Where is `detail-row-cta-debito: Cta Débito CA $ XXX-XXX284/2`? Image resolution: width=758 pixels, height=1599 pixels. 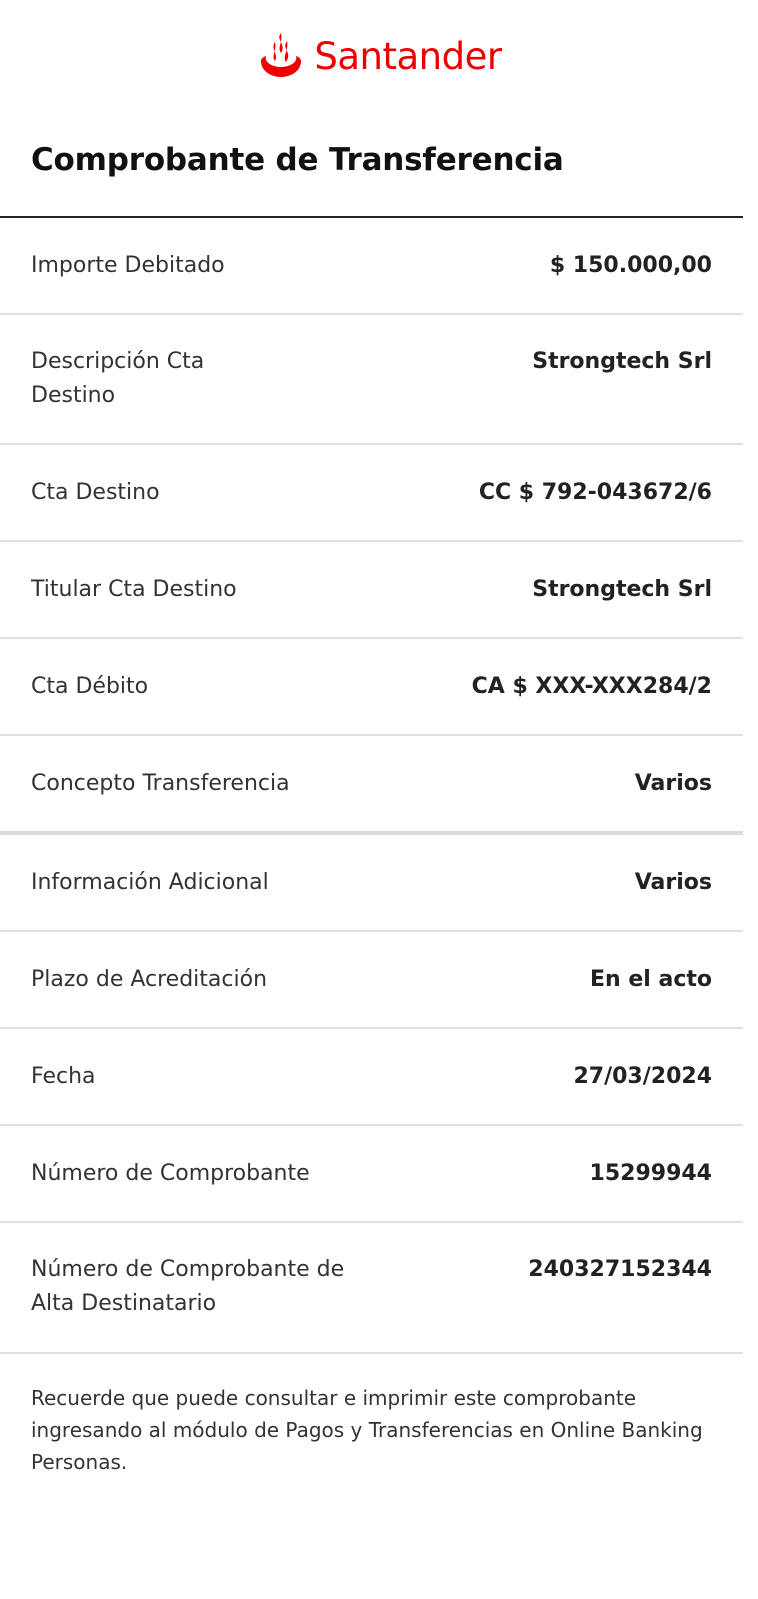 detail-row-cta-debito: Cta Débito CA $ XXX-XXX284/2 is located at coordinates (371, 687).